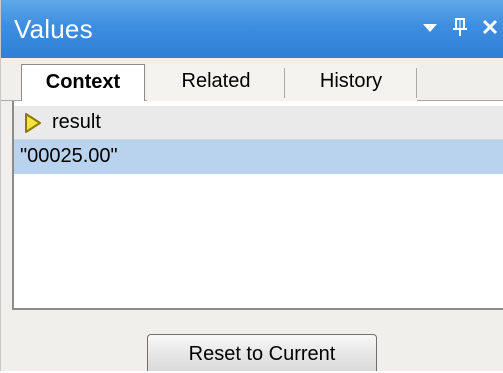 Image resolution: width=503 pixels, height=373 pixels. I want to click on tab-context: Context, so click(83, 83).